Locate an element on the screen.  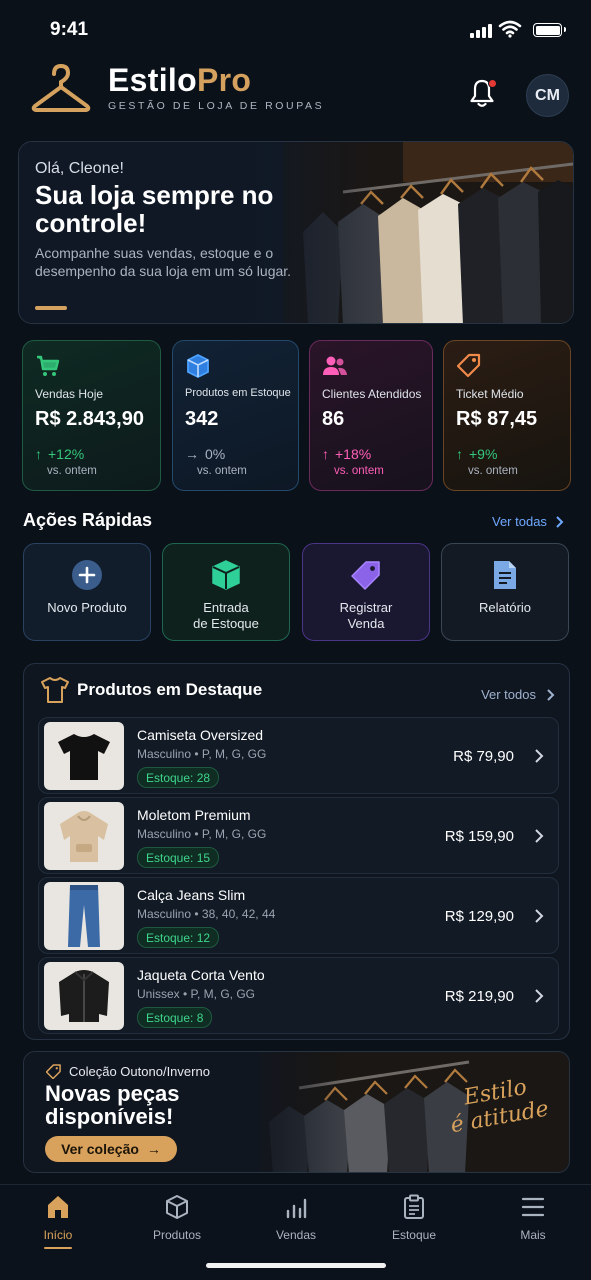
signal-icon is located at coordinates (481, 31).